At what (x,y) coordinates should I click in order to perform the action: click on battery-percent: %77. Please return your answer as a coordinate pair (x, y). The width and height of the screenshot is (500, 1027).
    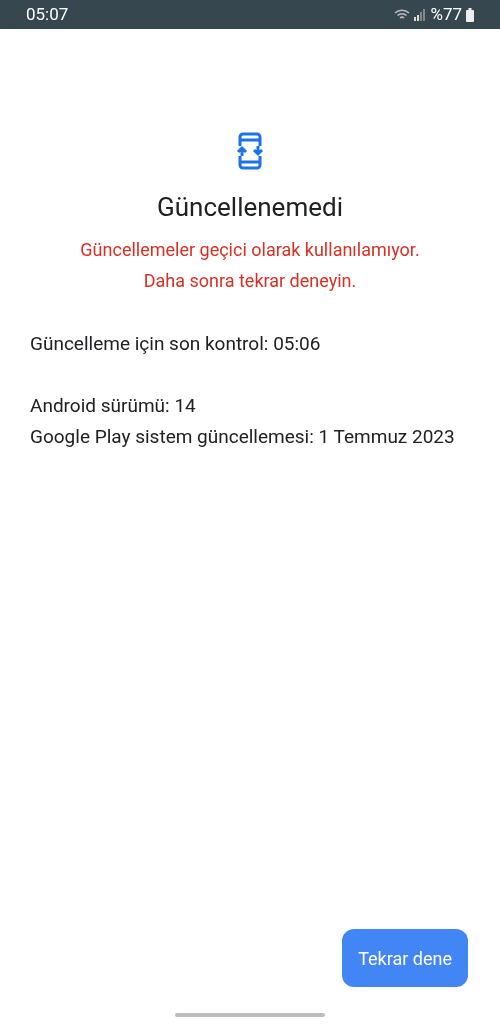
    Looking at the image, I should click on (446, 14).